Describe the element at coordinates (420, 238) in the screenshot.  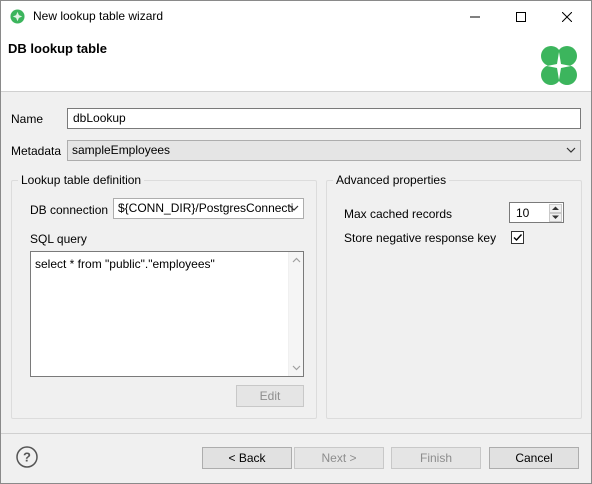
I see `store-negative-label: Store negative response key` at that location.